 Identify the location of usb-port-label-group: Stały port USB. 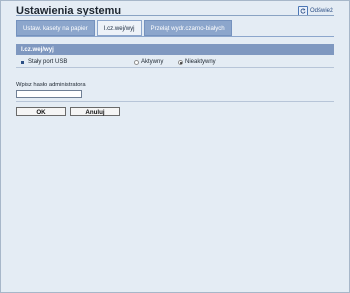
(44, 62).